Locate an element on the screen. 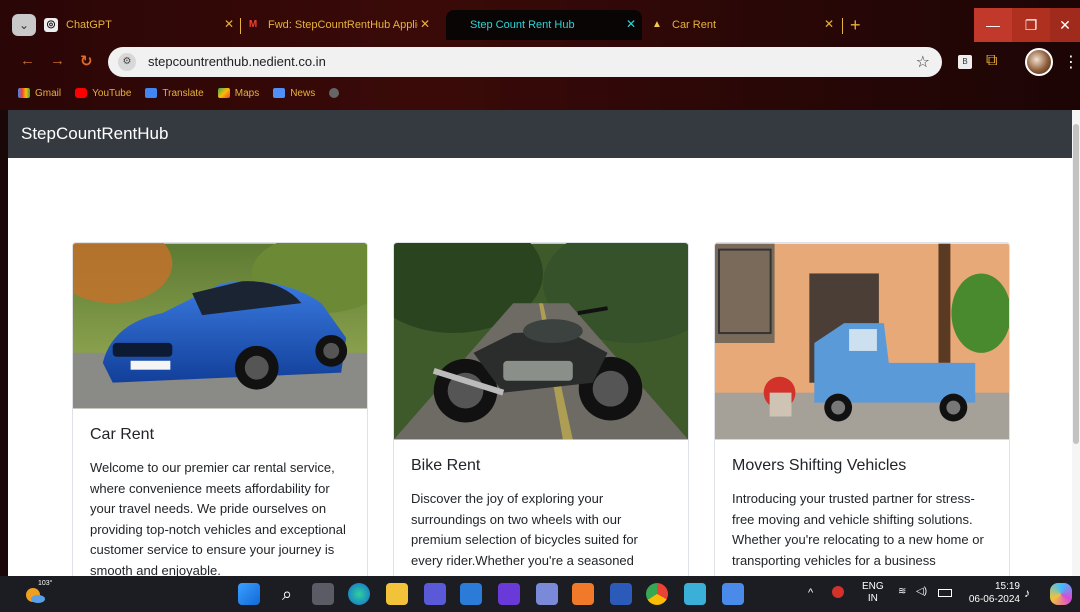 Image resolution: width=1080 pixels, height=612 pixels. start-windows-icon is located at coordinates (249, 594).